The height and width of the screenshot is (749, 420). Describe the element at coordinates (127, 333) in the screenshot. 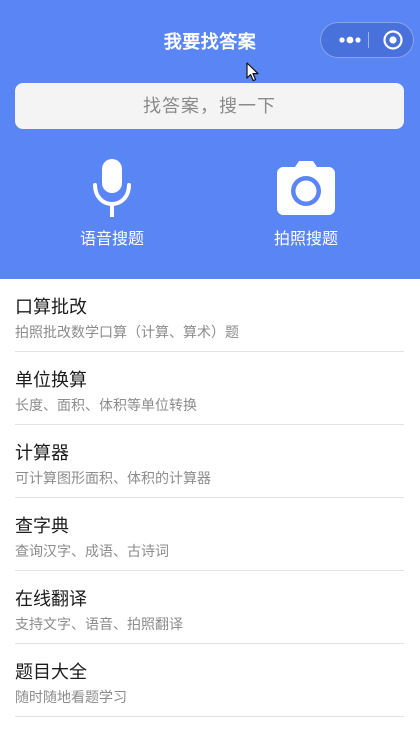

I see `list-item-desc: 拍照批改数学口算（计算、算术）题` at that location.